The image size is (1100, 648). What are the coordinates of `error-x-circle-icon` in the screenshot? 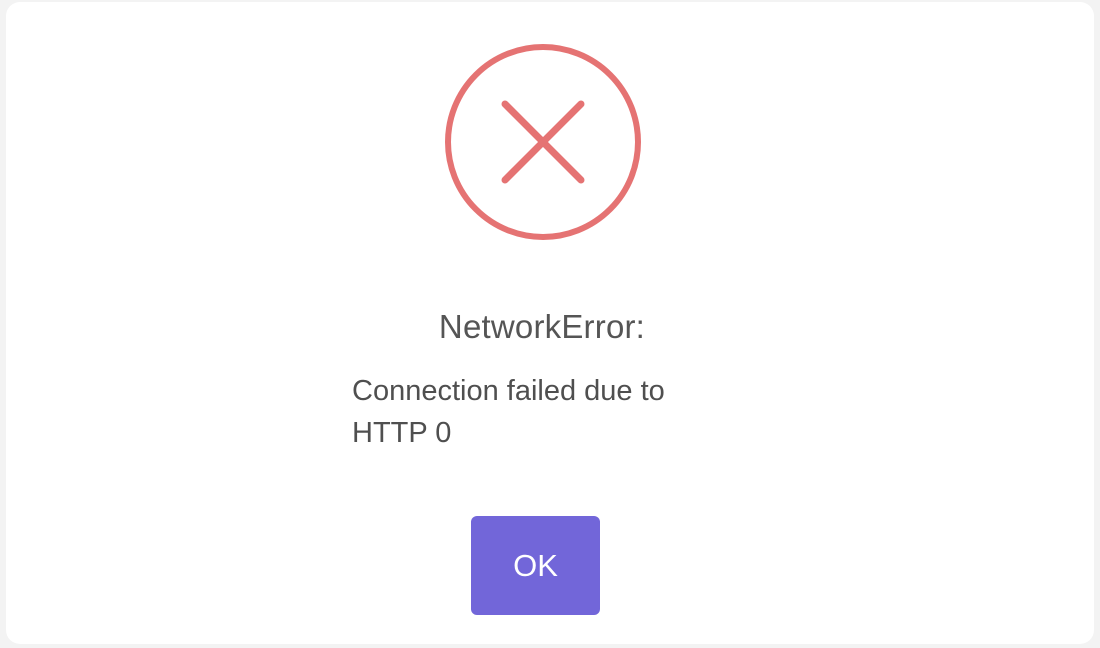 It's located at (543, 142).